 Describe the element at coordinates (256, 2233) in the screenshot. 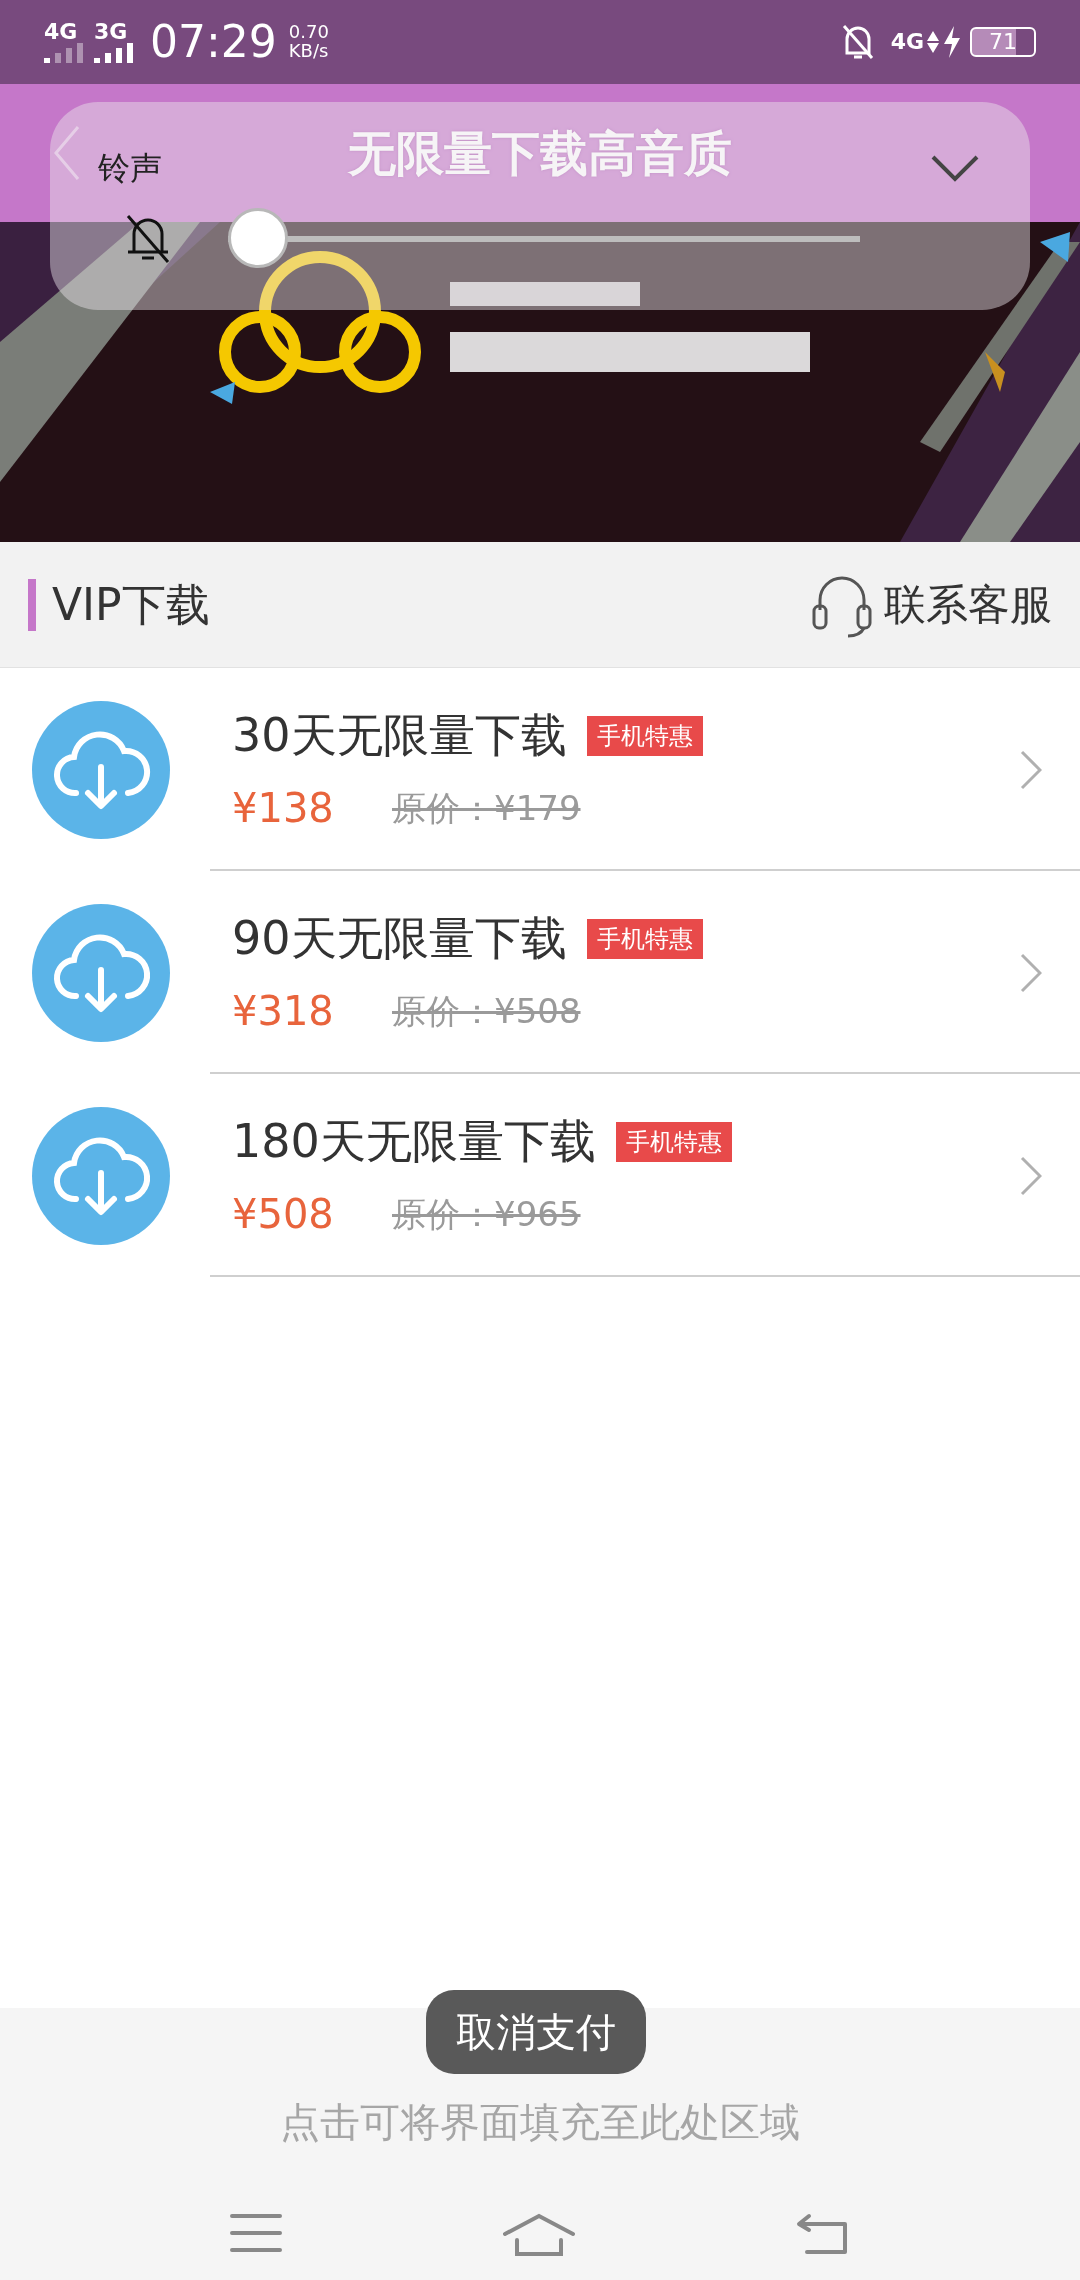

I see `menu-icon` at that location.